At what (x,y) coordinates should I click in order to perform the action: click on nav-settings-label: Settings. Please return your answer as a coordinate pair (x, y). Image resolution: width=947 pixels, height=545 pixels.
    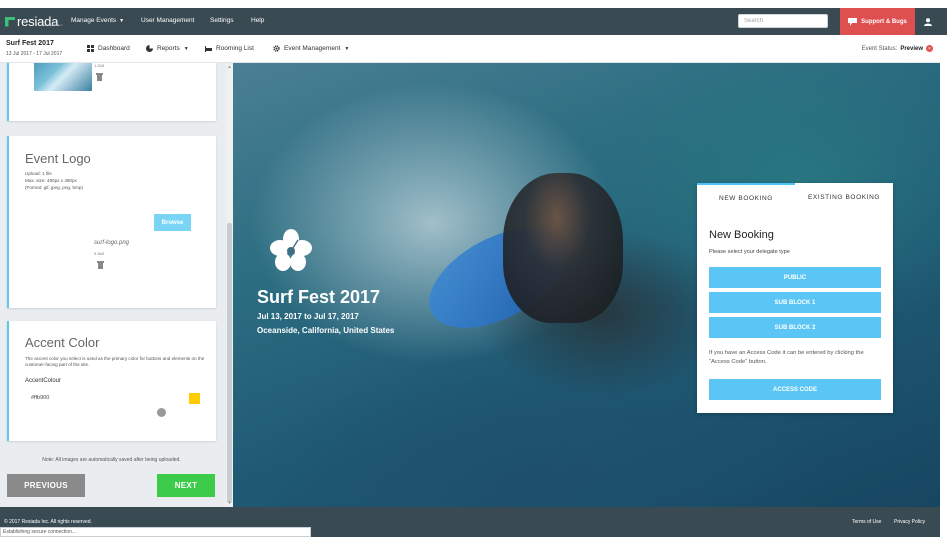
    Looking at the image, I should click on (222, 20).